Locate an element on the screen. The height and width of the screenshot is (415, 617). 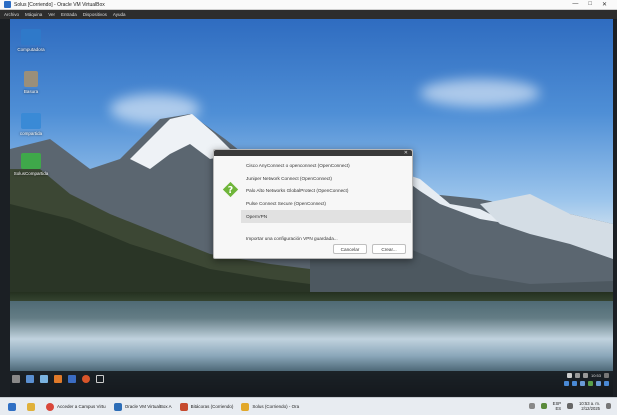
desktop-icon-solus-shared: SolusCompartida is located at coordinates (31, 164).